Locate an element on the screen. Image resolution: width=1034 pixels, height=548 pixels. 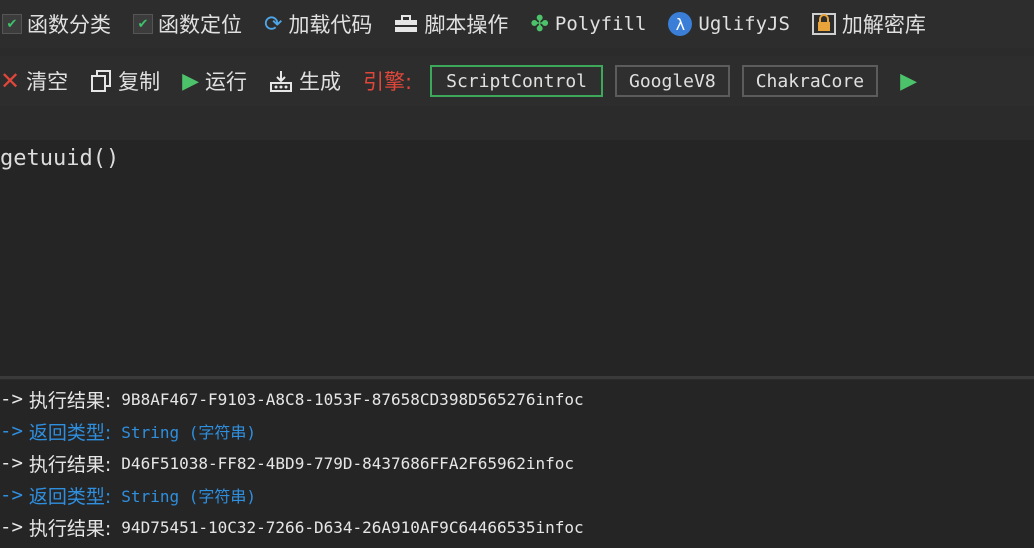
clear-button: ✕ 清空 is located at coordinates (34, 81).